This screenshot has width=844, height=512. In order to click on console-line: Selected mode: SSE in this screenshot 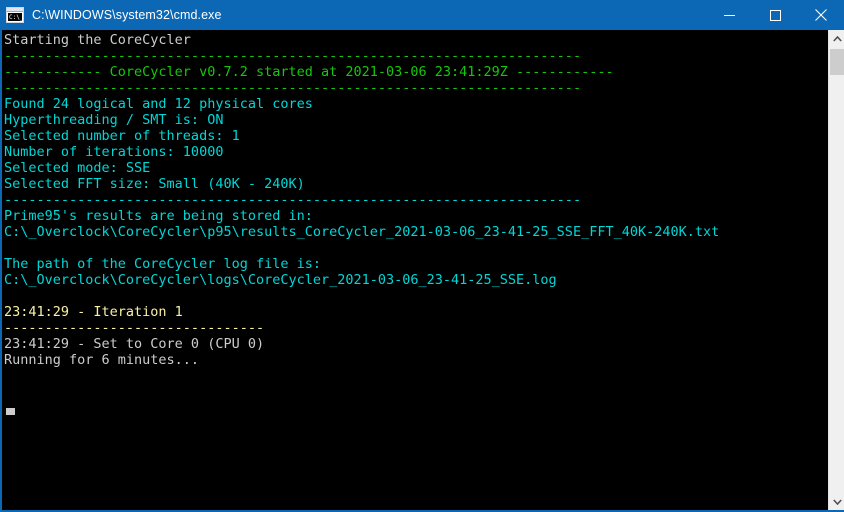, I will do `click(77, 168)`.